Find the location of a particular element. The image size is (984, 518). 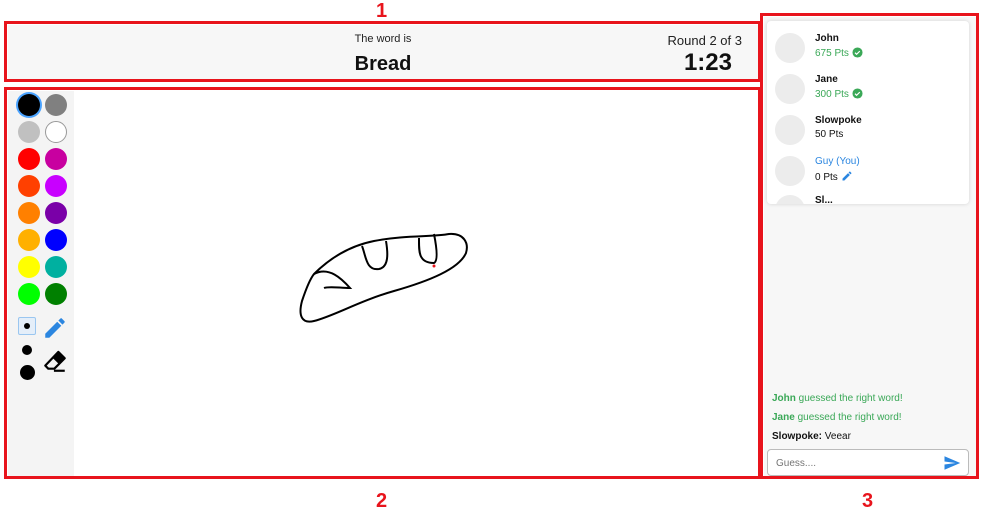

annotation-number: 1 is located at coordinates (382, 11).